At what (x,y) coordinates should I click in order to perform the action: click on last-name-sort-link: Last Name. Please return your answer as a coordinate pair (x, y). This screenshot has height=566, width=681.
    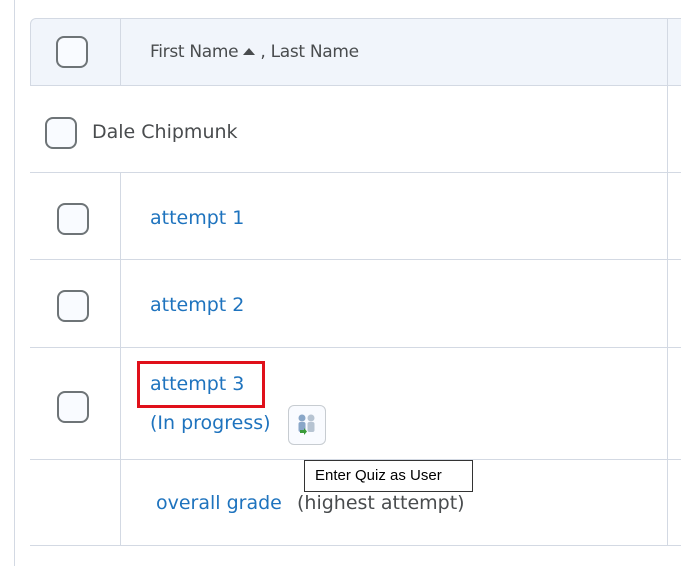
    Looking at the image, I should click on (315, 52).